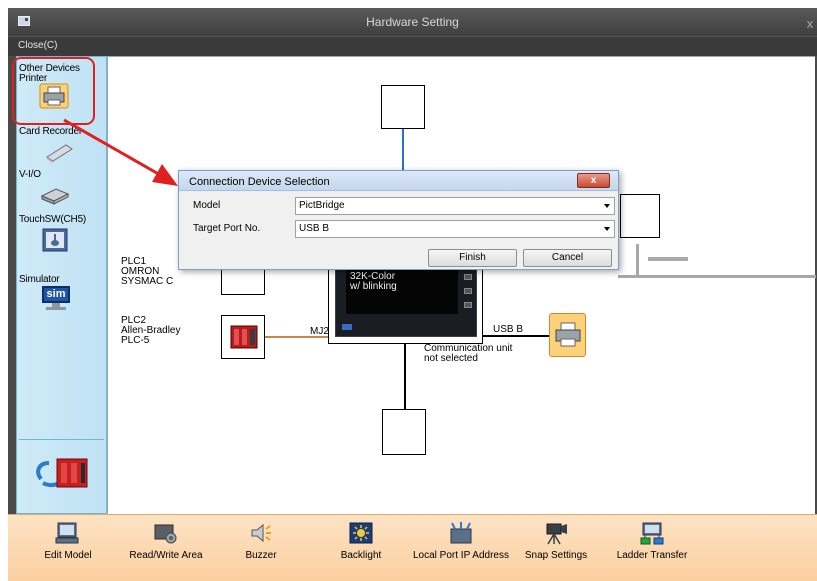  Describe the element at coordinates (53, 91) in the screenshot. I see `highlight-outline` at that location.